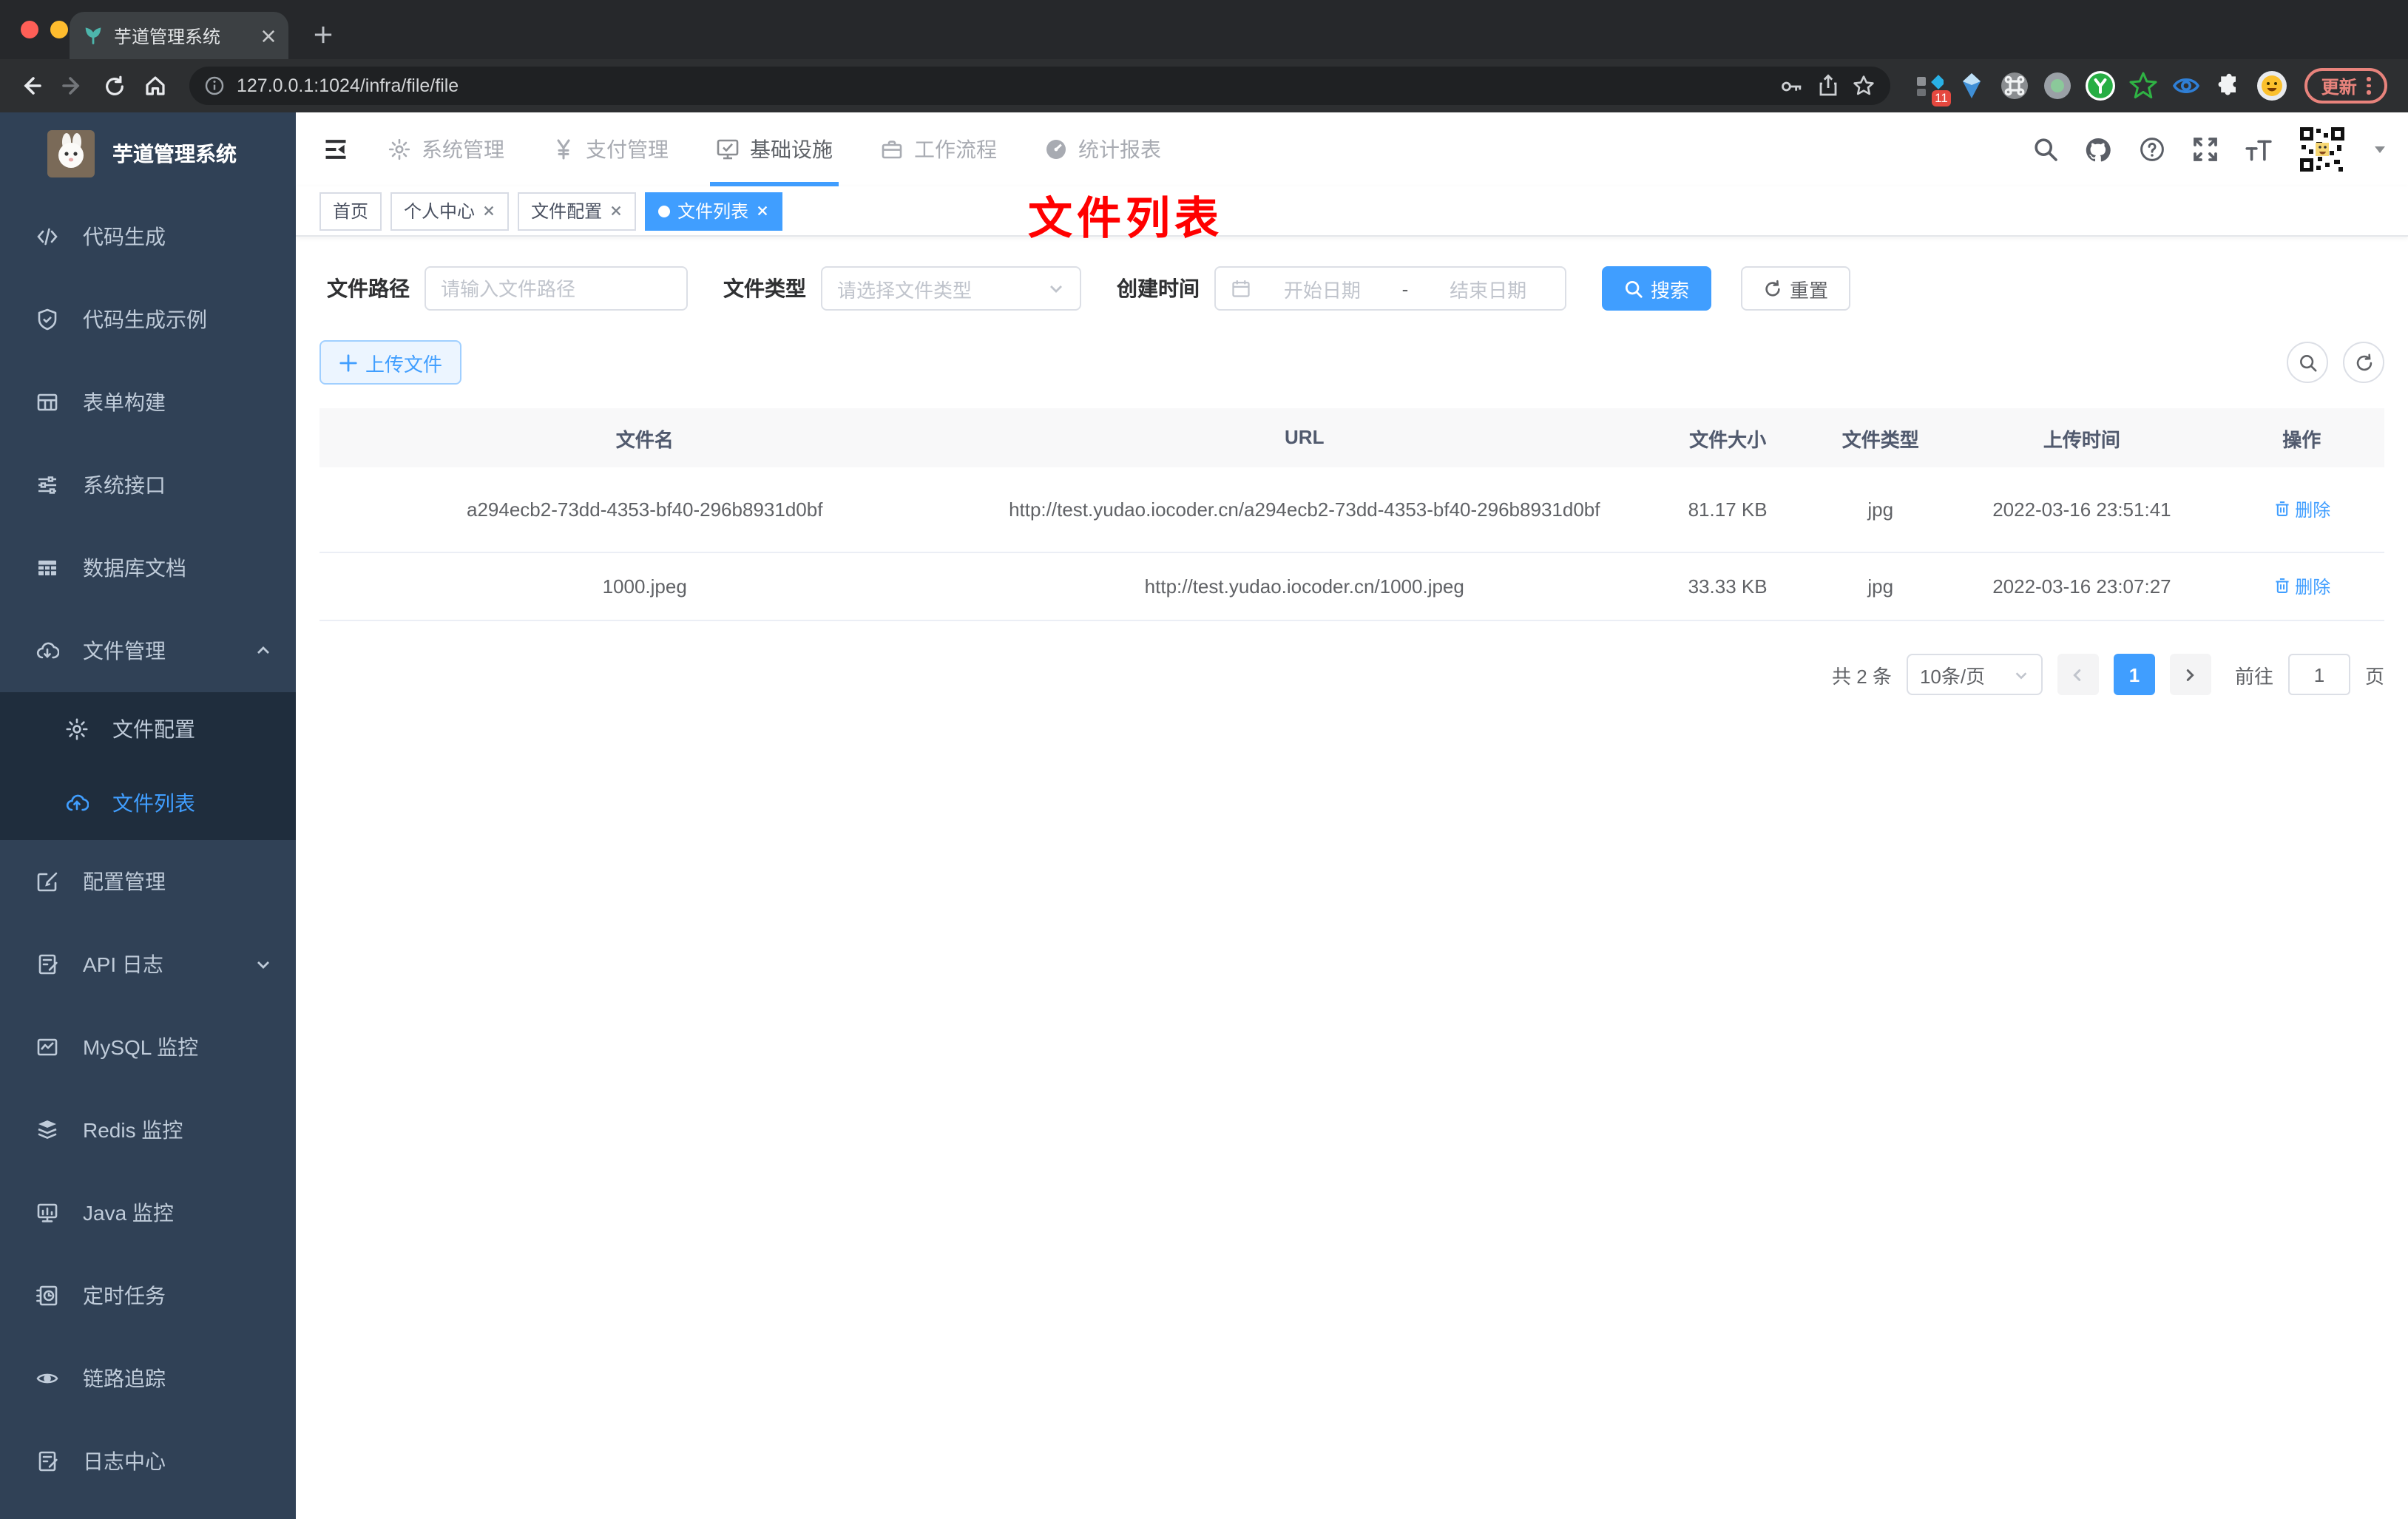  Describe the element at coordinates (2144, 86) in the screenshot. I see `ext-star-icon` at that location.